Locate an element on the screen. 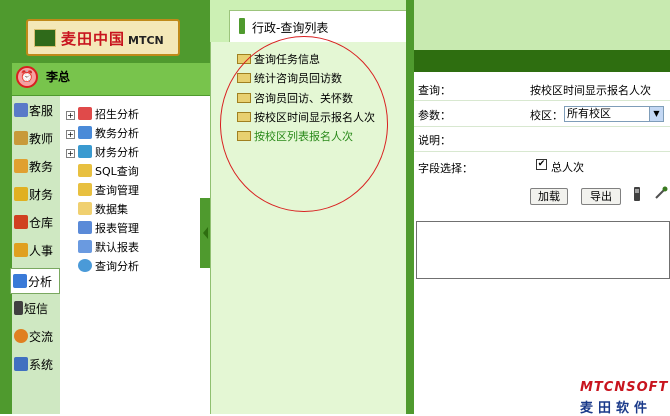 The height and width of the screenshot is (416, 670). sql-icon is located at coordinates (85, 170).